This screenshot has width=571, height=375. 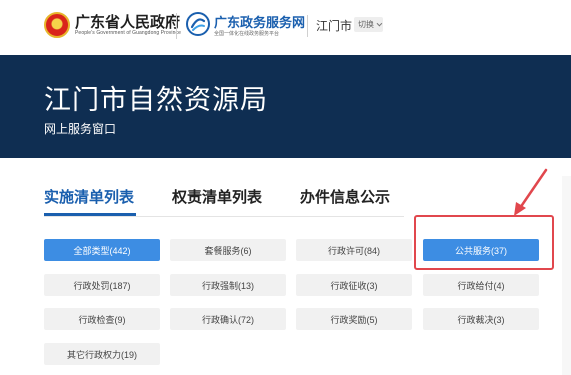 I want to click on category-admin-payment: 行政给付(4), so click(x=481, y=285).